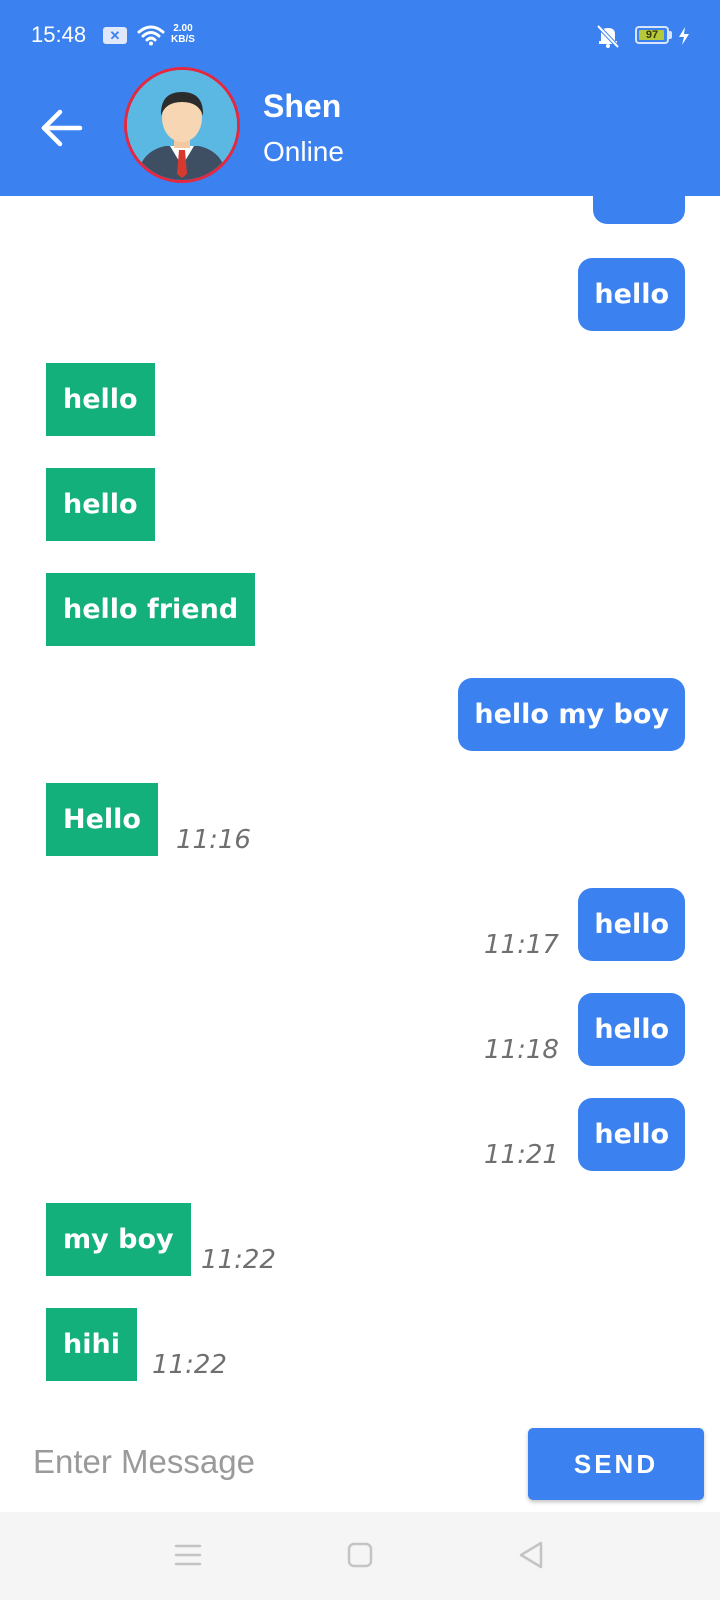 Image resolution: width=720 pixels, height=1600 pixels. I want to click on avatar-person-icon, so click(182, 125).